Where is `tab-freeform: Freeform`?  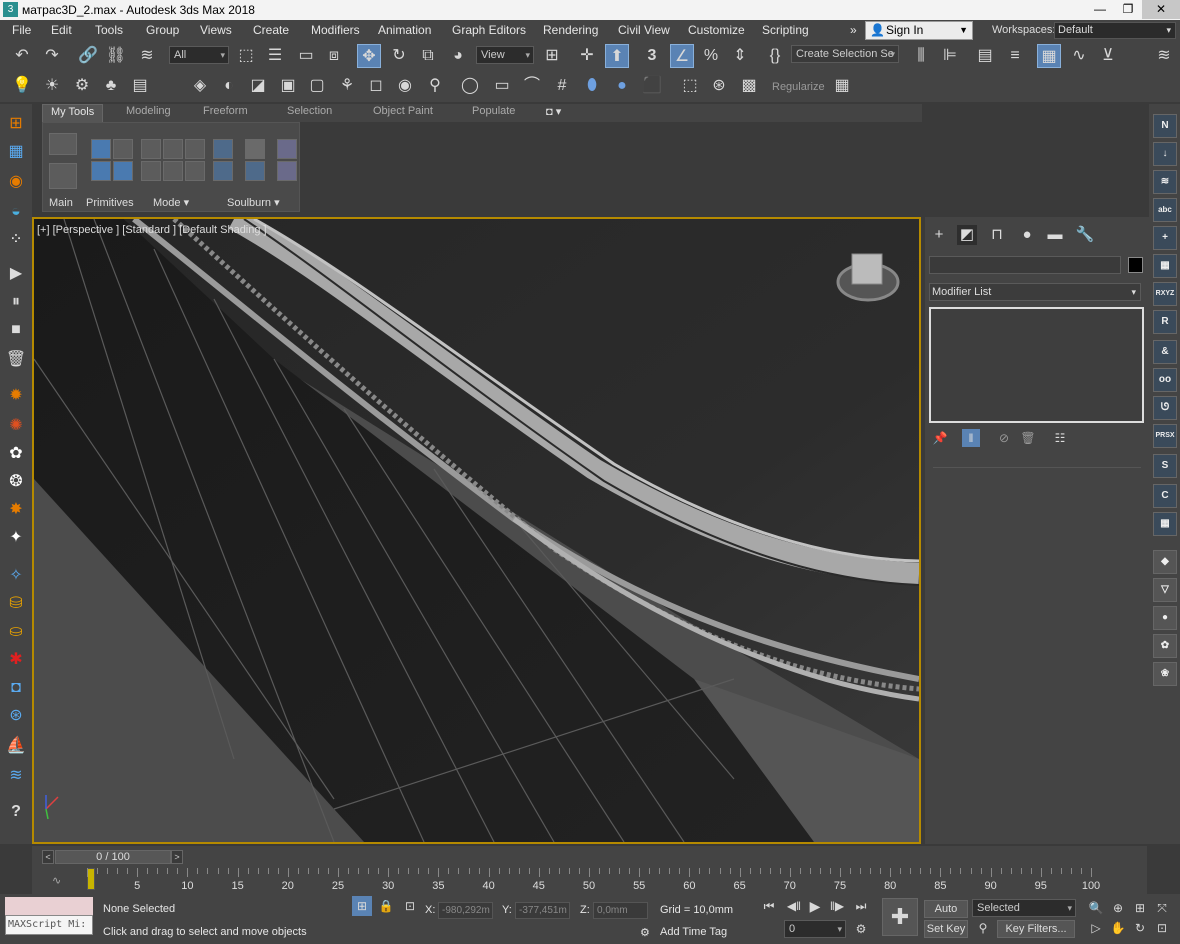
tab-freeform: Freeform is located at coordinates (225, 111).